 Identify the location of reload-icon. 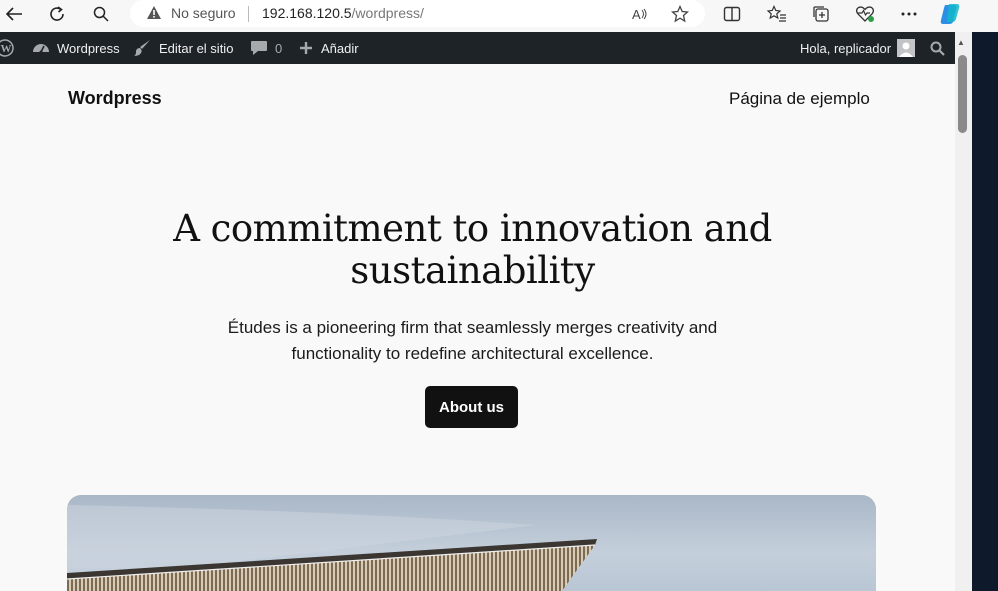
(57, 13).